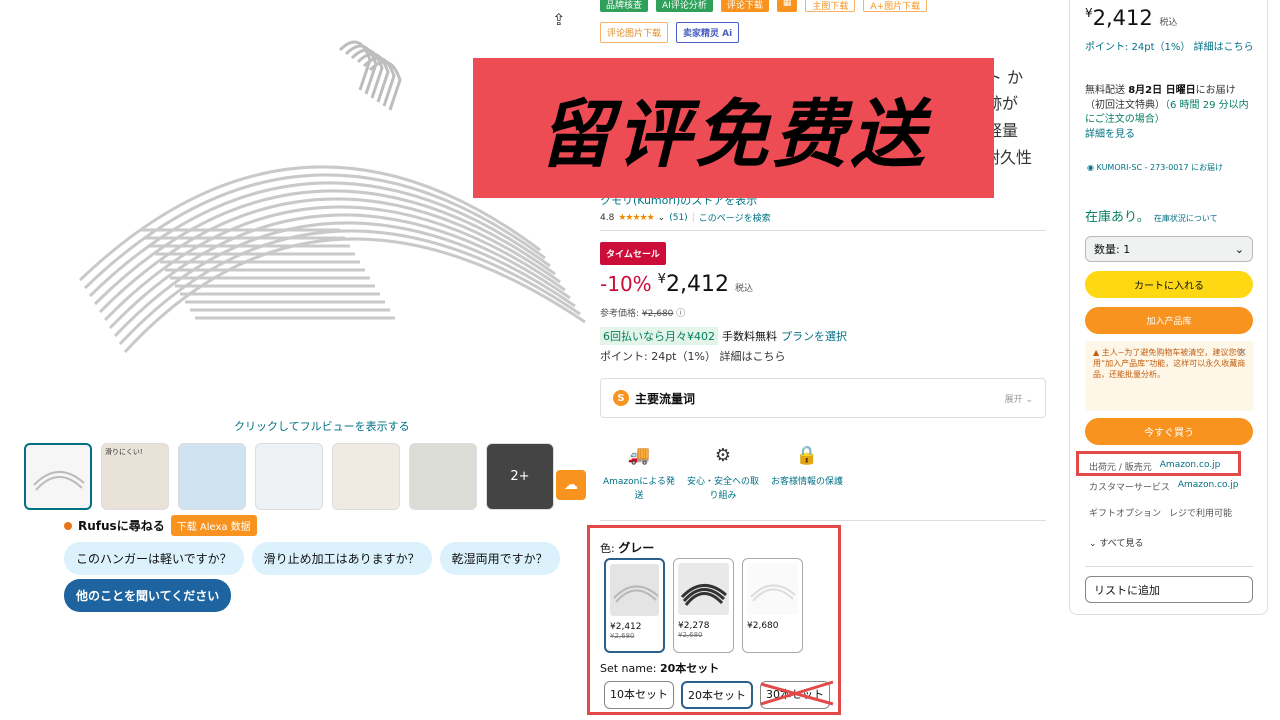 This screenshot has height=720, width=1280. What do you see at coordinates (1169, 284) in the screenshot?
I see `add-to-cart-button: カートに入れる` at bounding box center [1169, 284].